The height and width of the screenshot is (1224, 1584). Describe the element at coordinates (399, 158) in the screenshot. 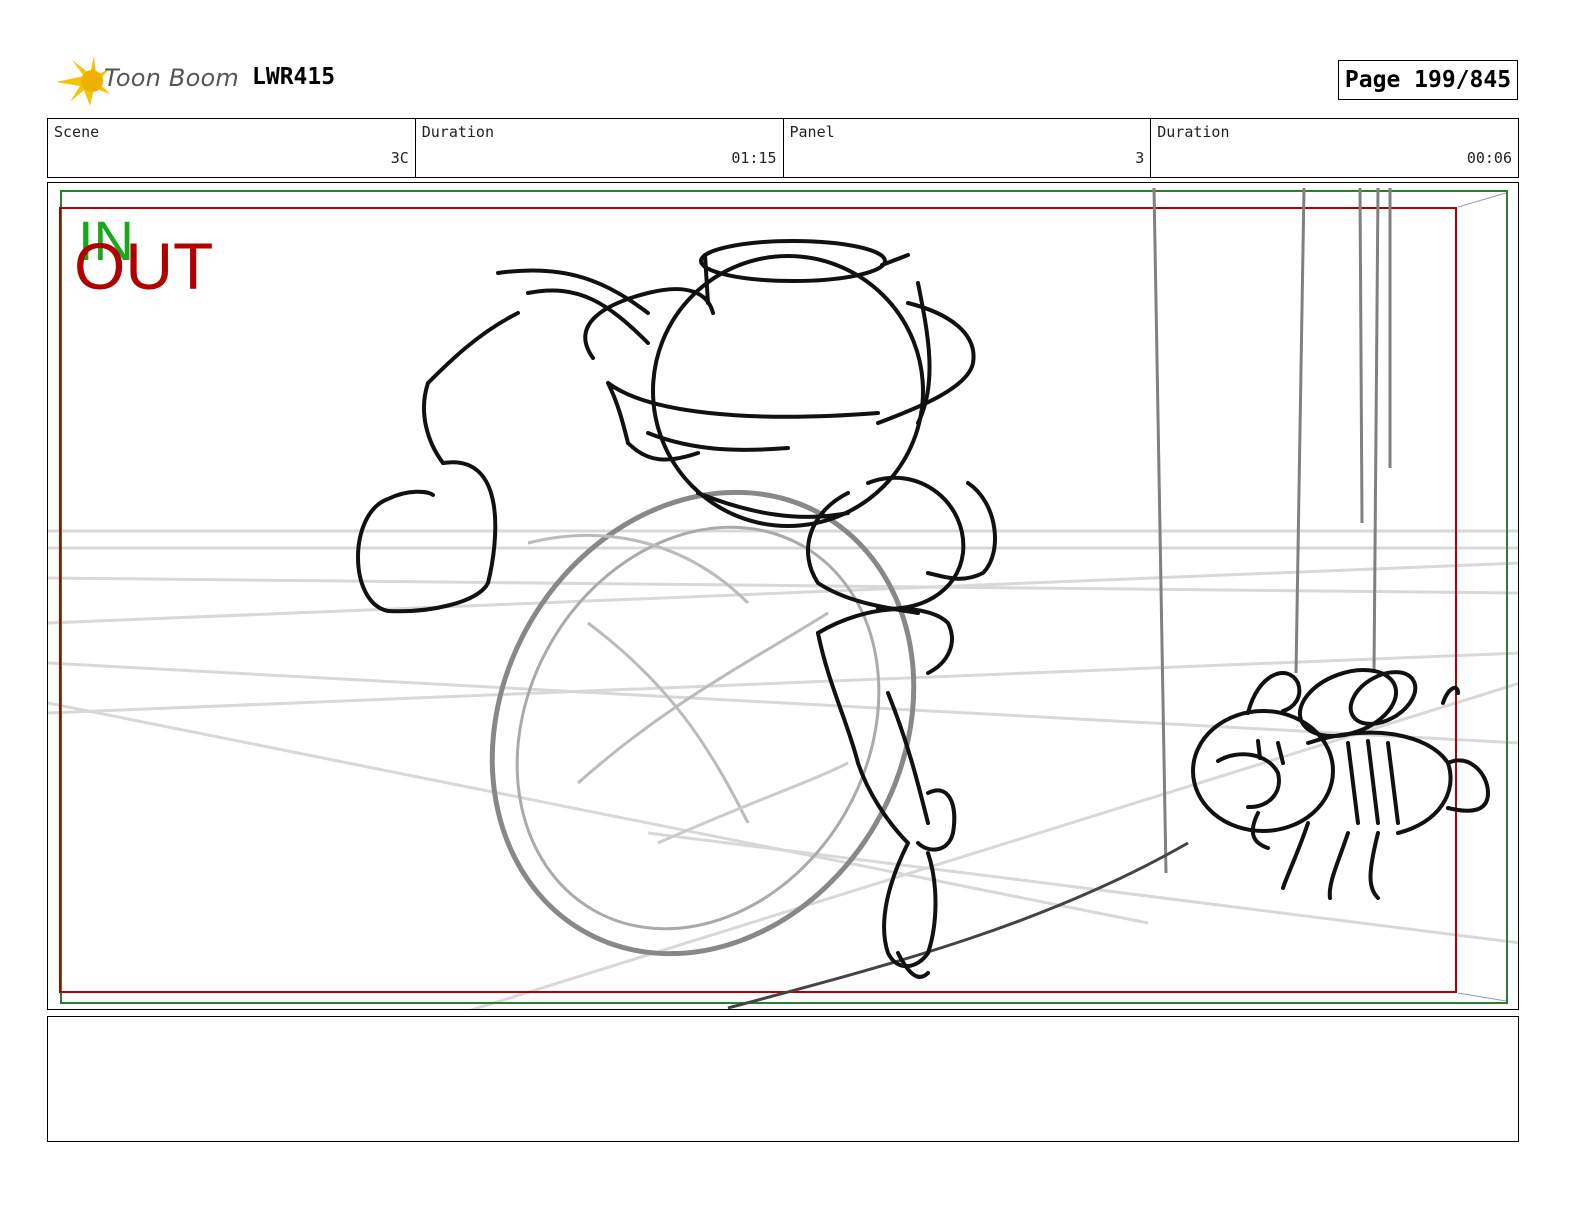

I see `scene-value: 3C` at that location.